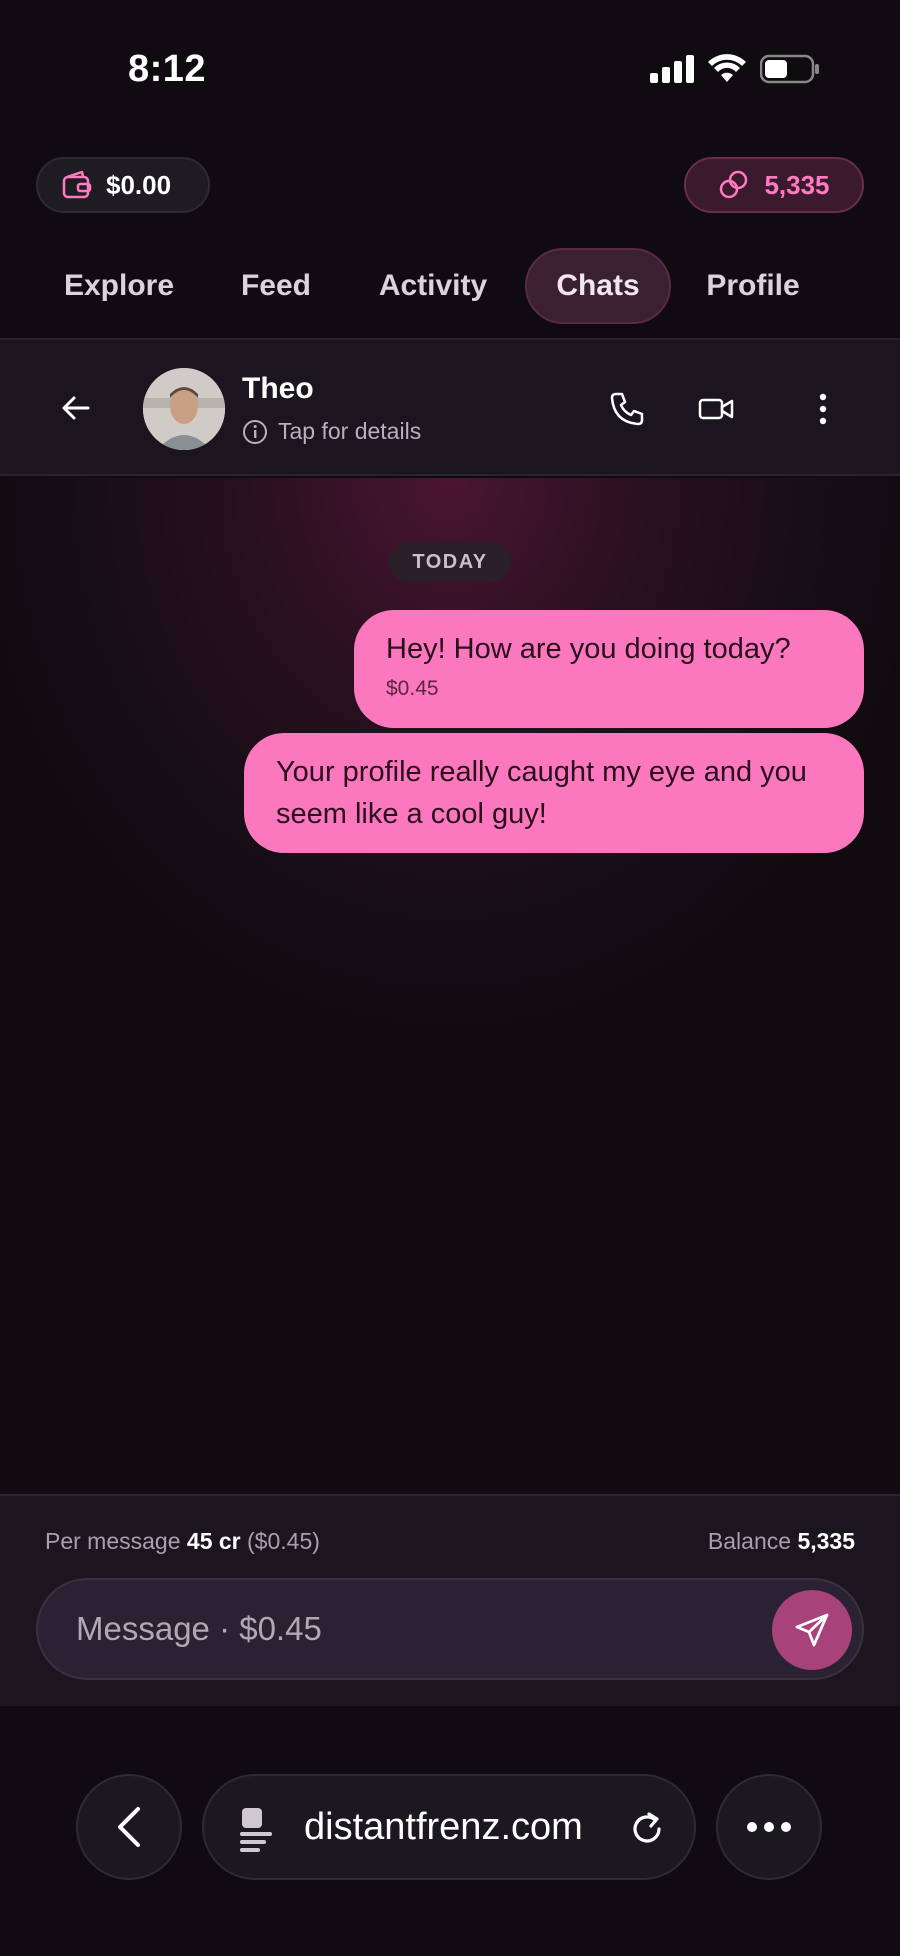 This screenshot has width=900, height=1956. I want to click on back-arrow-icon, so click(76, 408).